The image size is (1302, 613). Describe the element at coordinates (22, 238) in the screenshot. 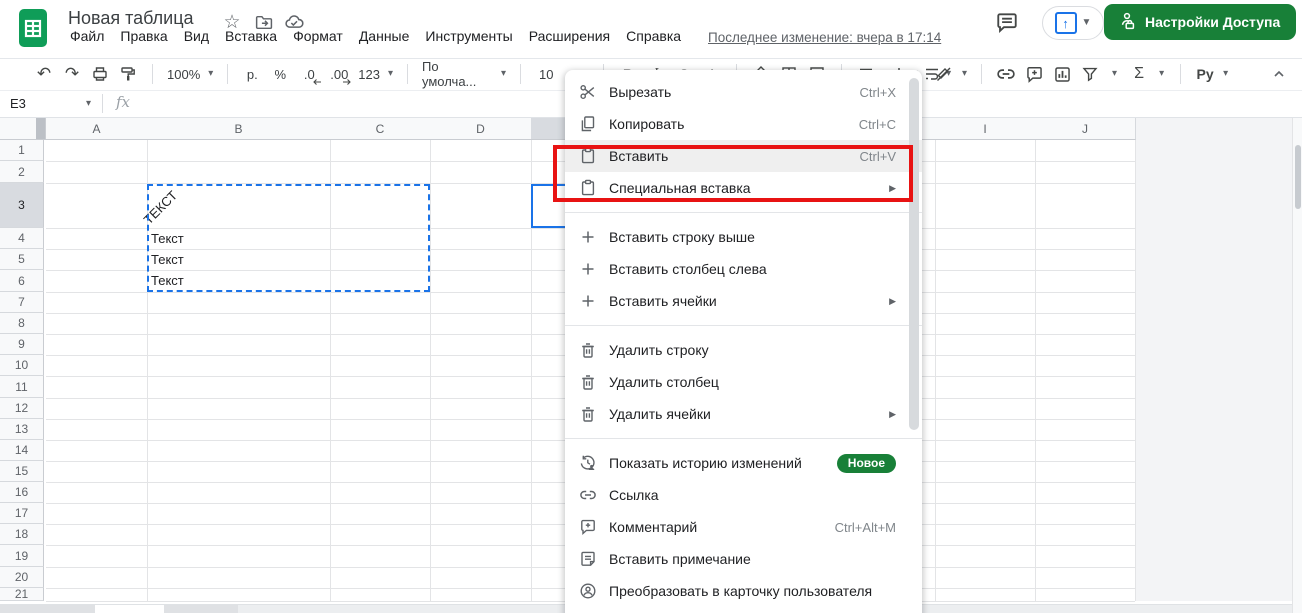

I see `row-header-4: 4` at that location.